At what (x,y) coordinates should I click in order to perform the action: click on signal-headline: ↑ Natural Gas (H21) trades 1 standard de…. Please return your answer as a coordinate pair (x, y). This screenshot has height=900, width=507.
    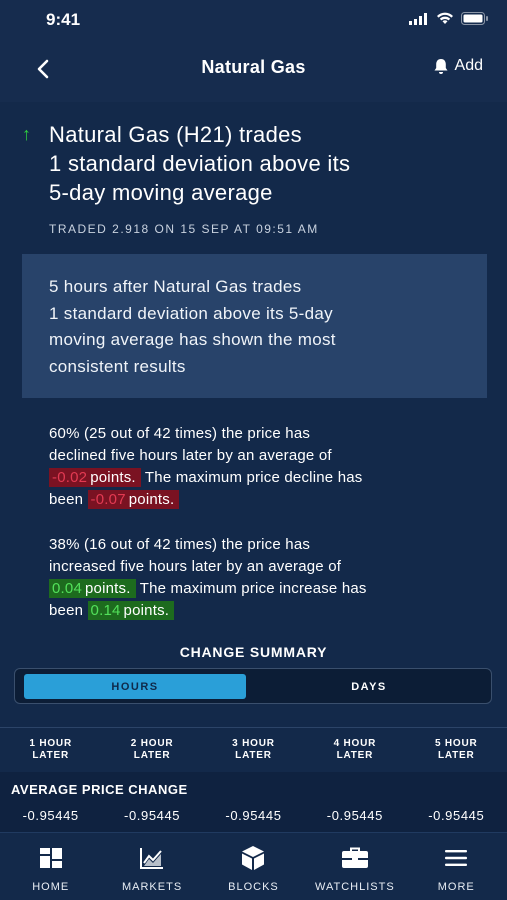
    Looking at the image, I should click on (257, 163).